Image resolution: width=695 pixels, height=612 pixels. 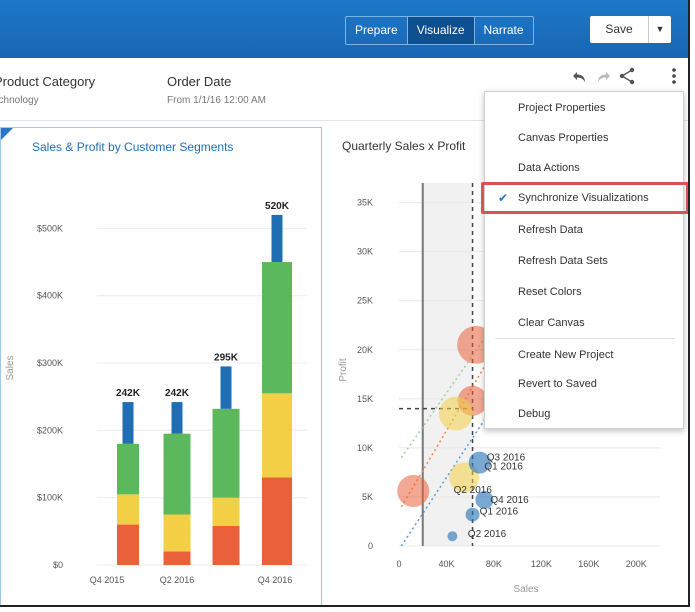 I want to click on point-label: Q4 2016, so click(x=509, y=500).